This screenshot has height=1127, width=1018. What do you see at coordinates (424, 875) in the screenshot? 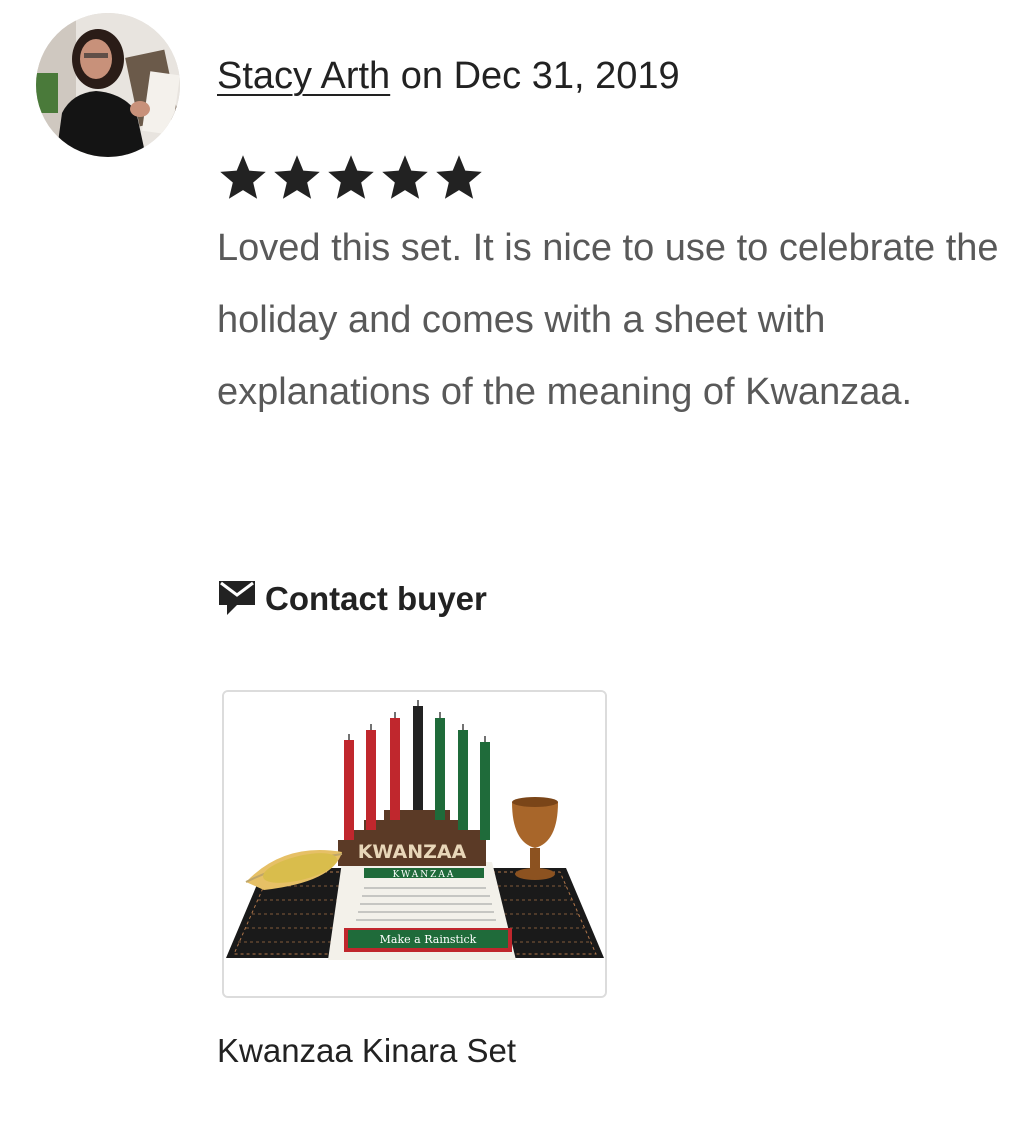
I see `sheet-header-text: KWANZAA` at bounding box center [424, 875].